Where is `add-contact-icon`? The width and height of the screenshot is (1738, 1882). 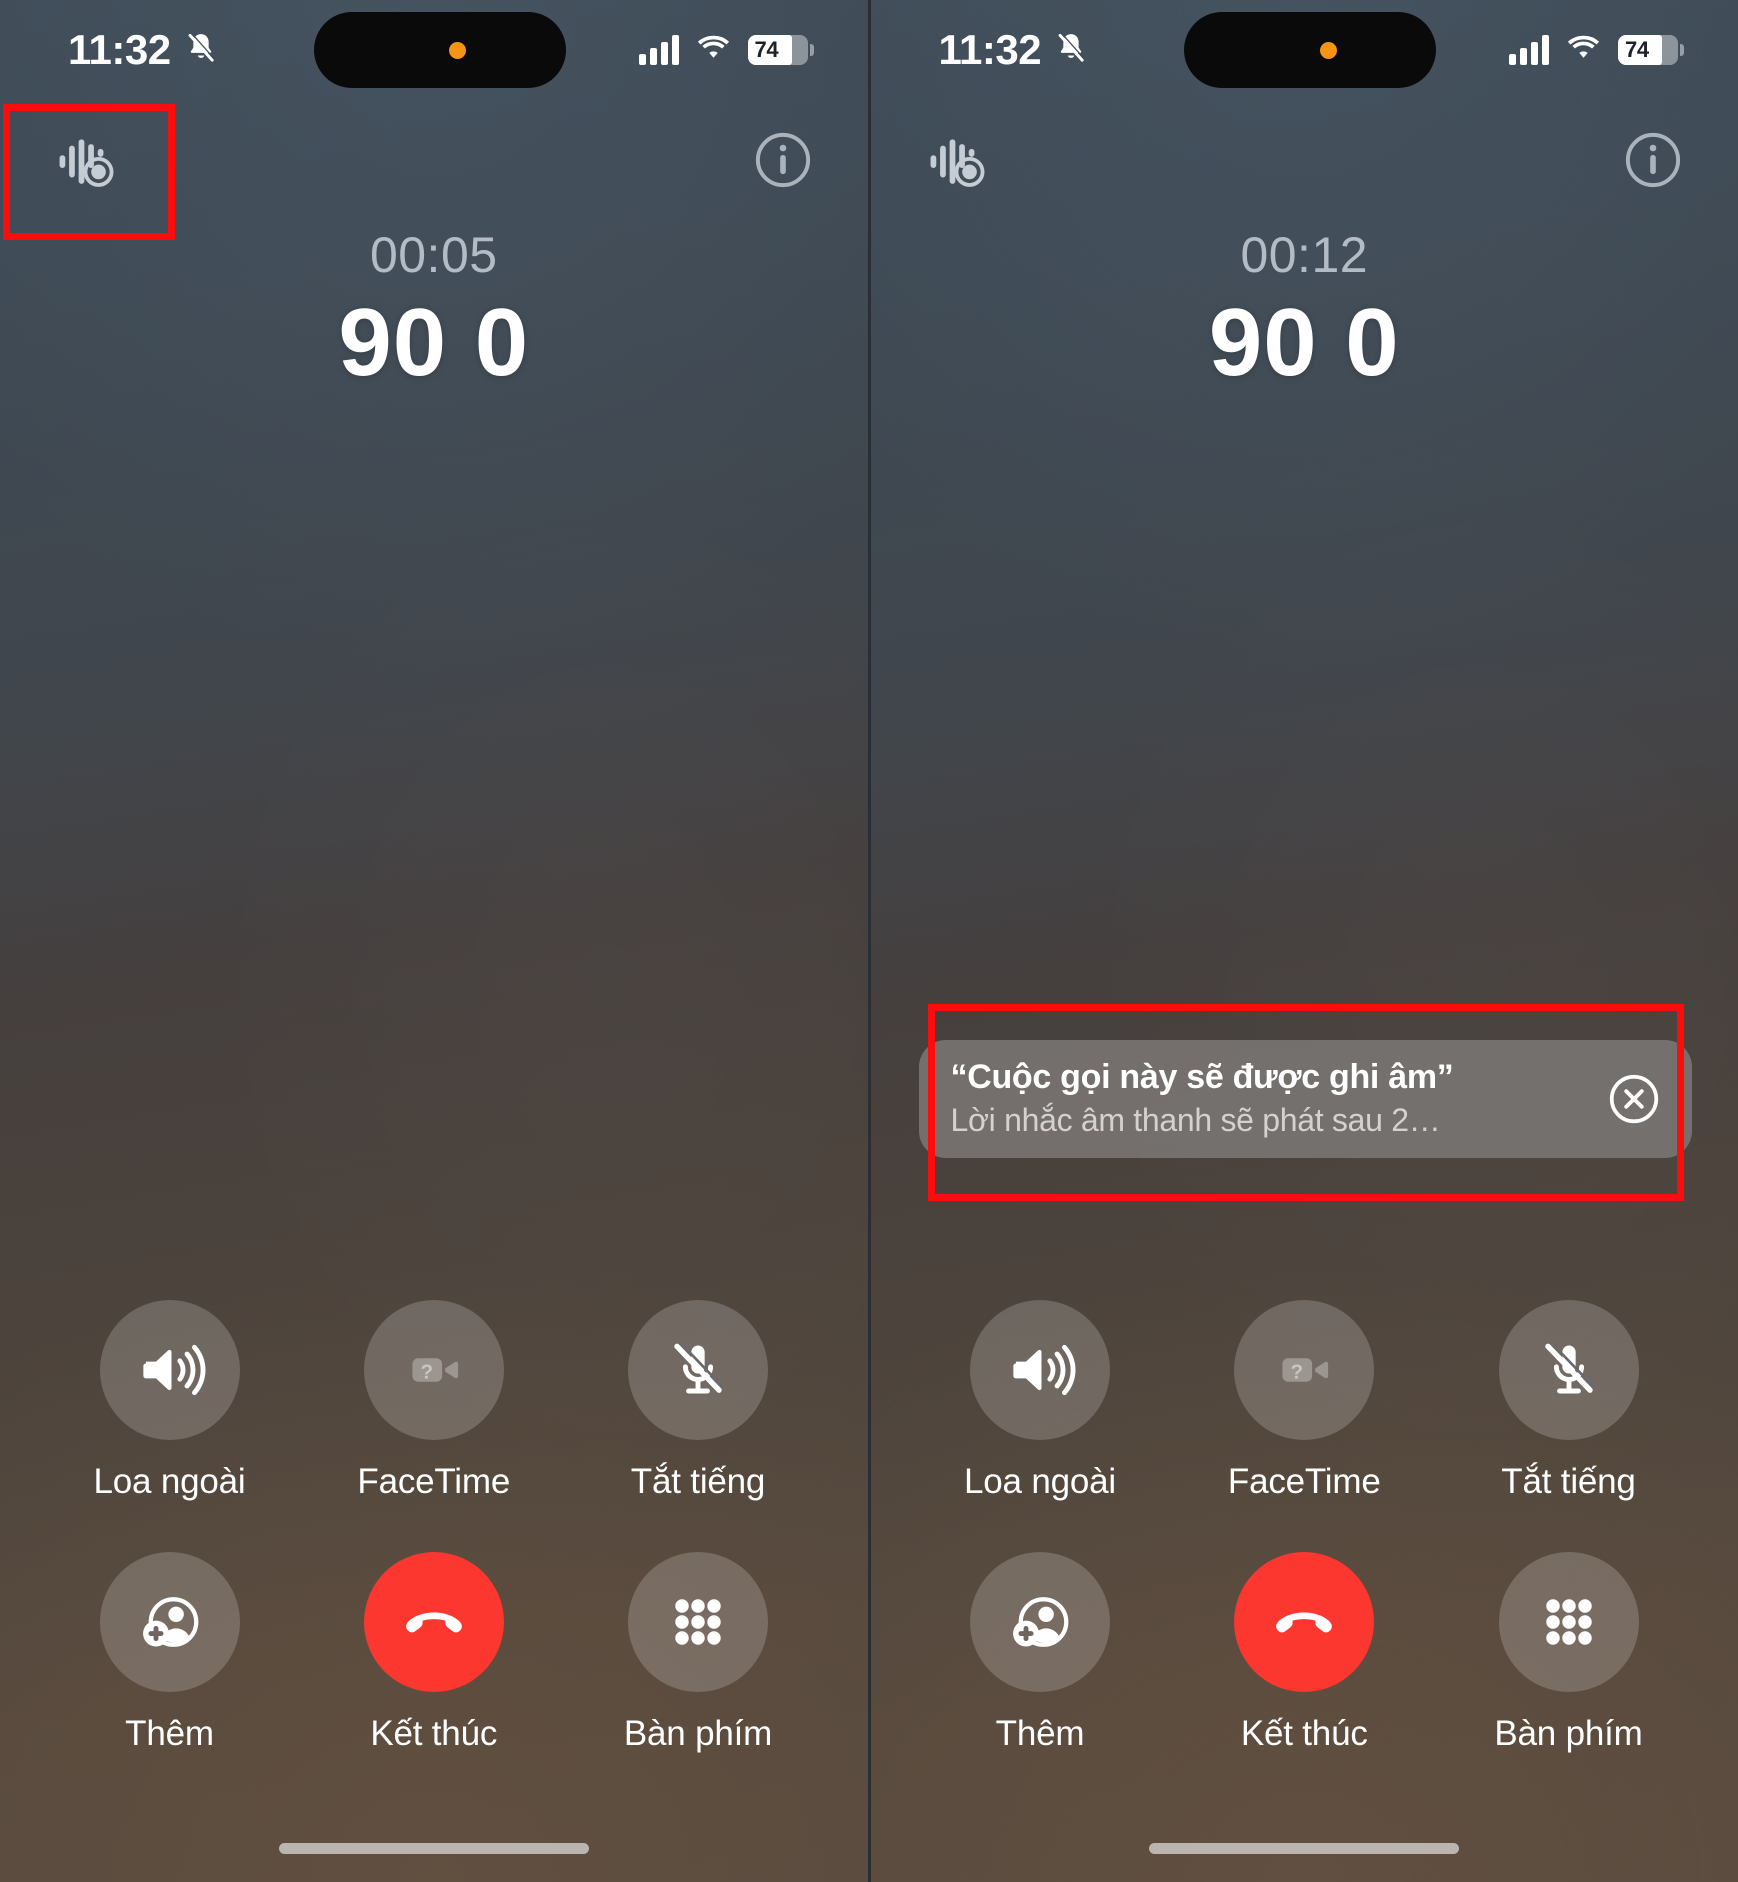 add-contact-icon is located at coordinates (170, 1622).